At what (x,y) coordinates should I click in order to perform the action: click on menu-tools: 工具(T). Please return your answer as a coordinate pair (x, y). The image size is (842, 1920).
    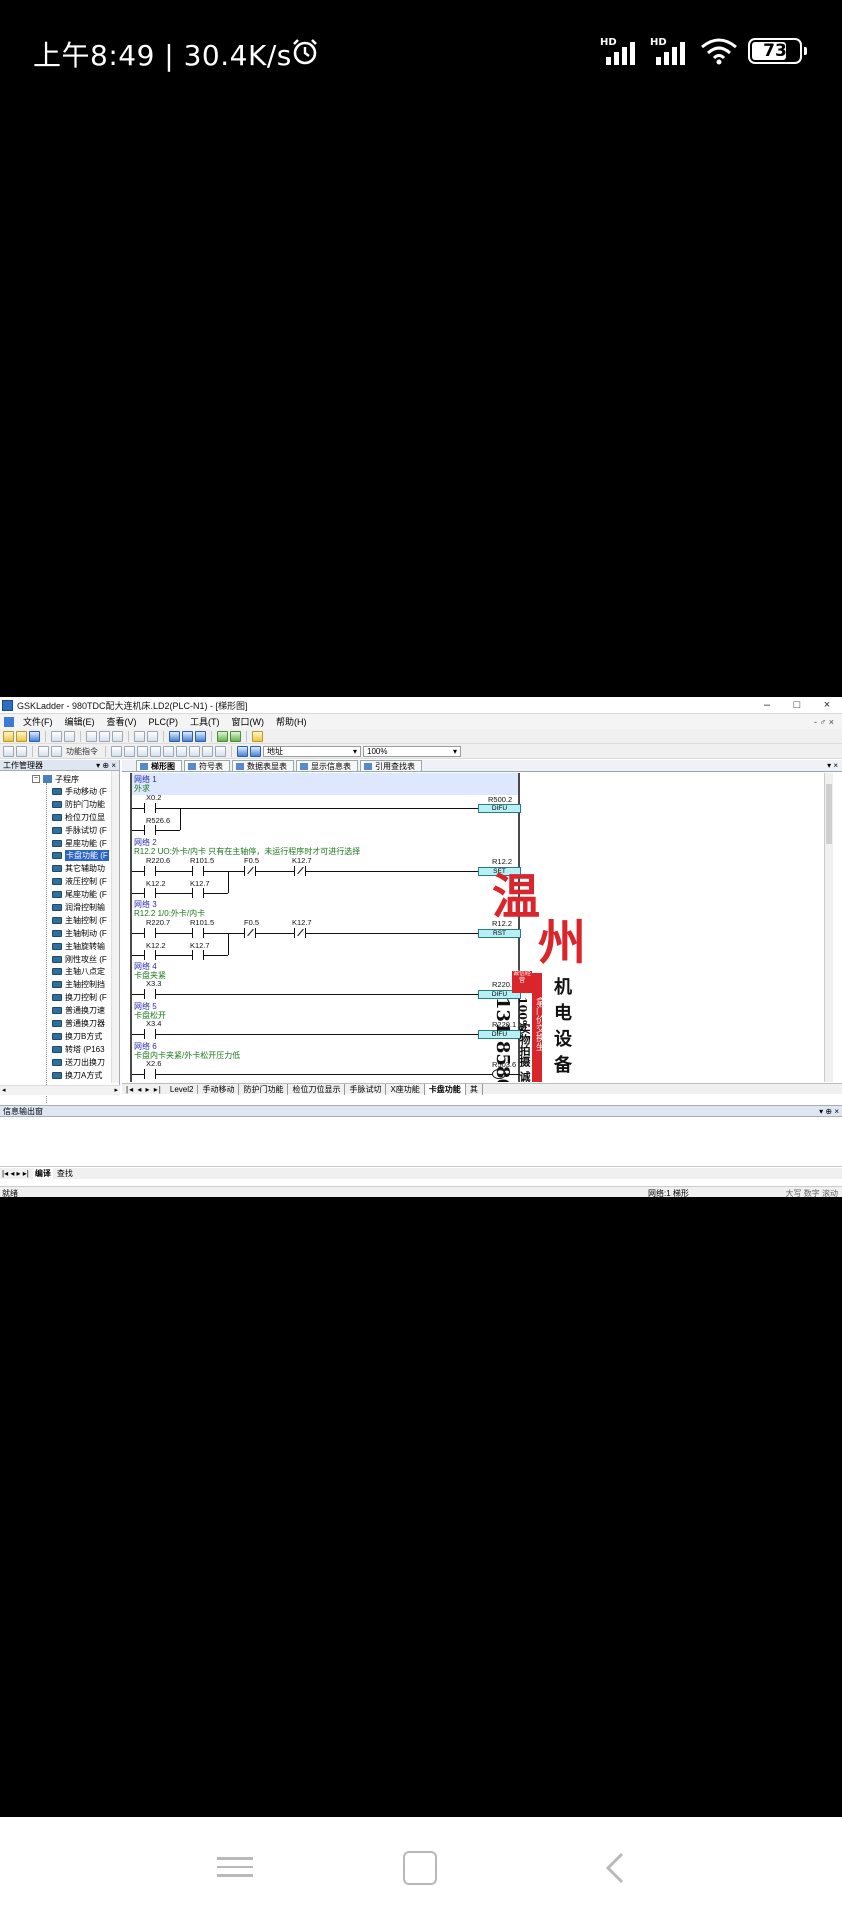
    Looking at the image, I should click on (205, 721).